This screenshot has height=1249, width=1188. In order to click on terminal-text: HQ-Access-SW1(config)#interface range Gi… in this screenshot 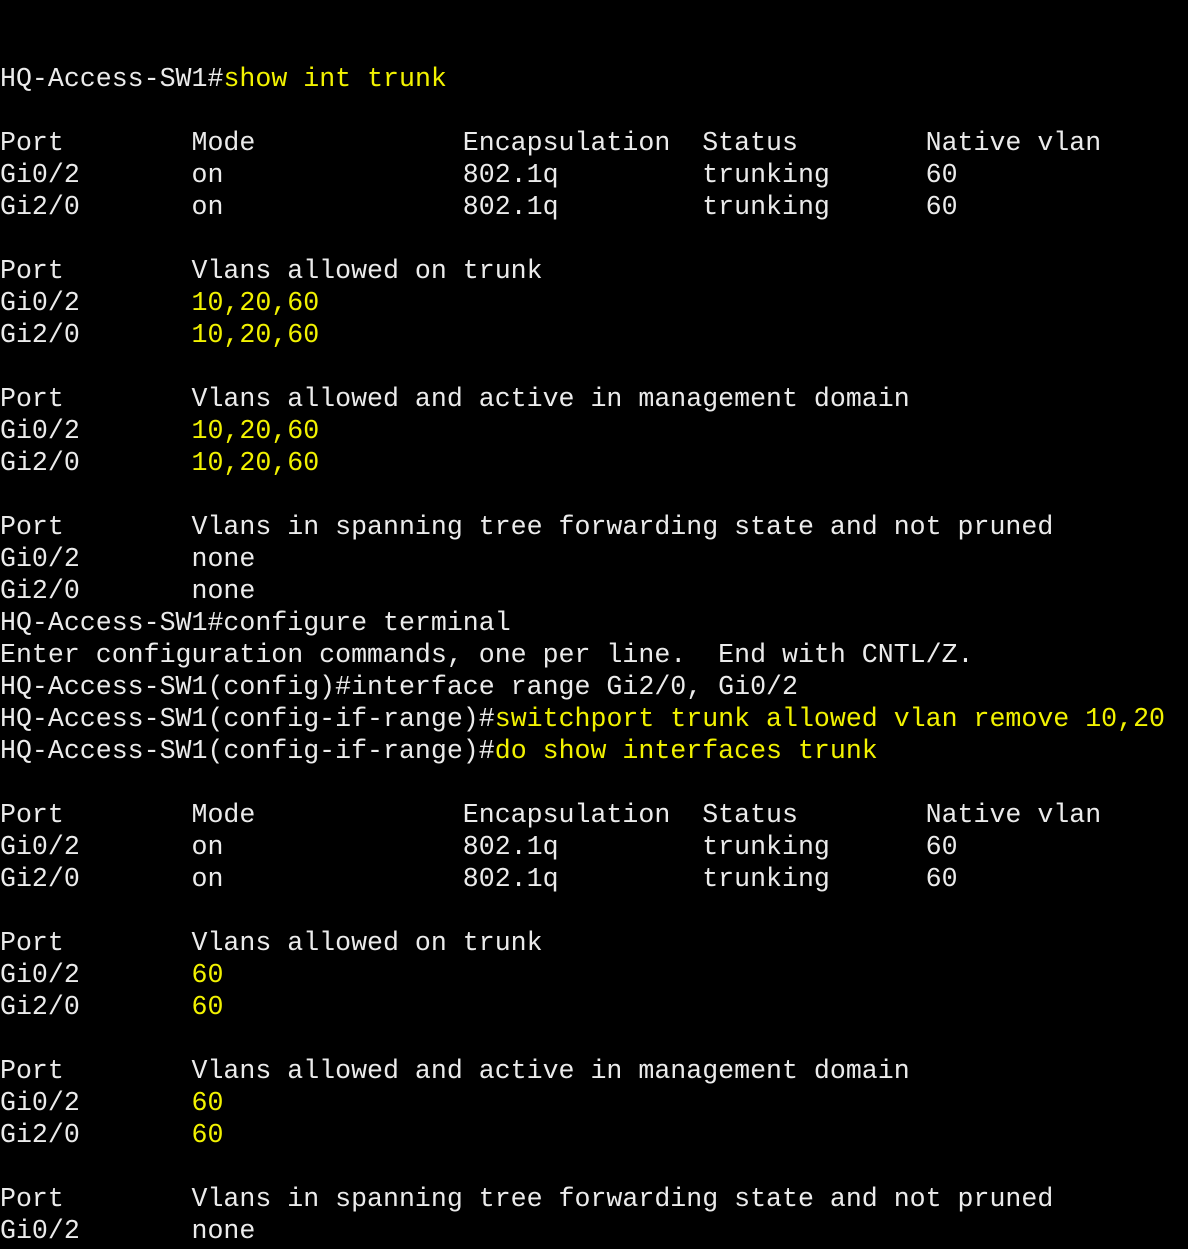, I will do `click(399, 687)`.